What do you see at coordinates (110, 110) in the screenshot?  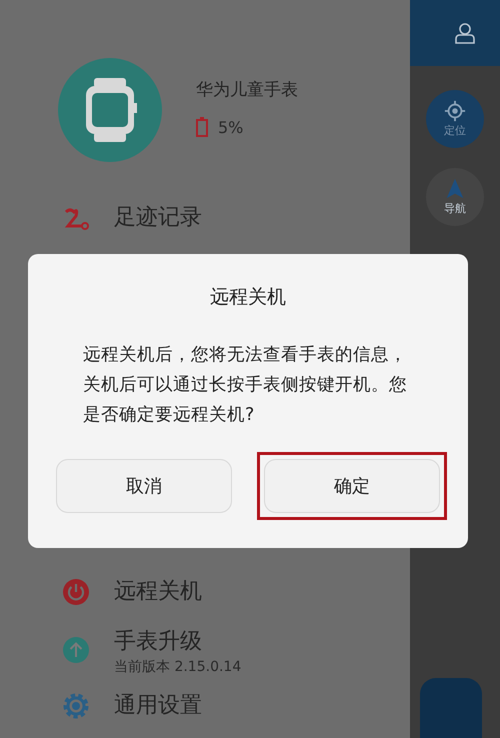 I see `watch-icon` at bounding box center [110, 110].